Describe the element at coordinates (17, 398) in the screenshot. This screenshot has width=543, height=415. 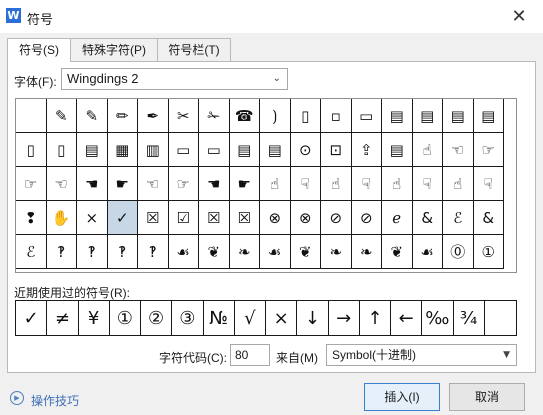
I see `play-circle-icon: ▶` at that location.